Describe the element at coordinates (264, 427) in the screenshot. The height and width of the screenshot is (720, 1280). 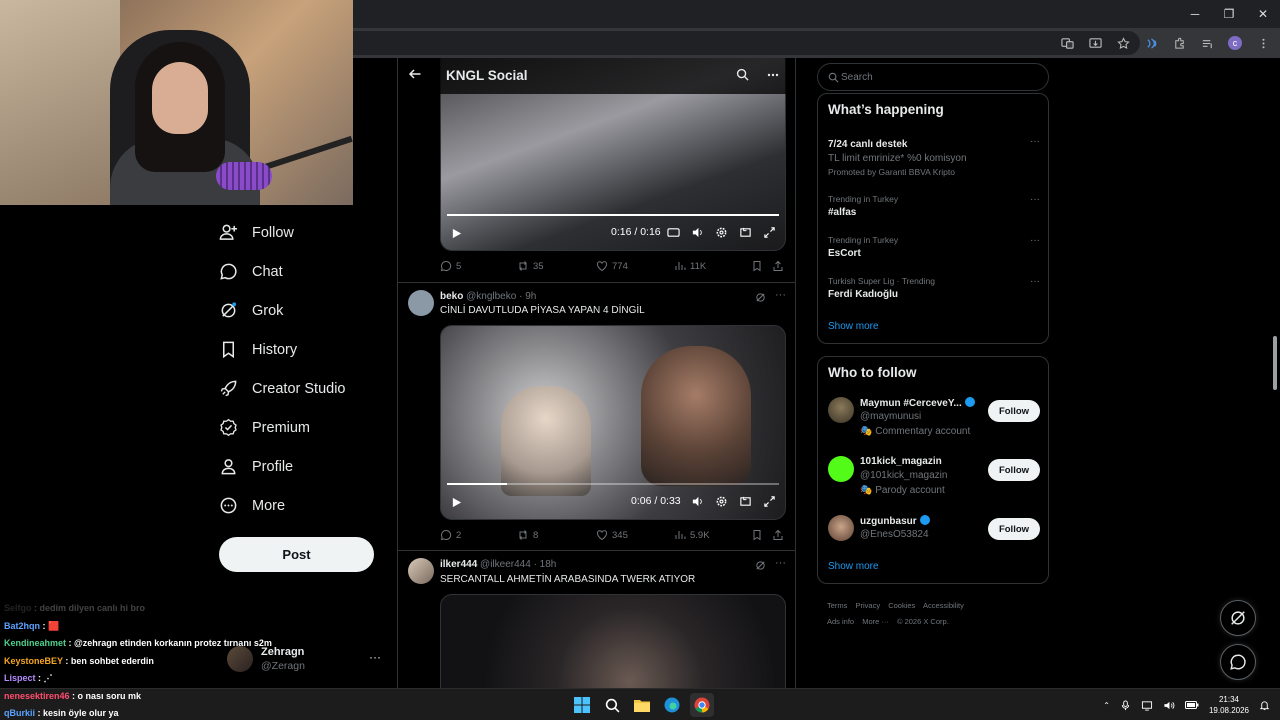
I see `nav-item-premium: Premium` at that location.